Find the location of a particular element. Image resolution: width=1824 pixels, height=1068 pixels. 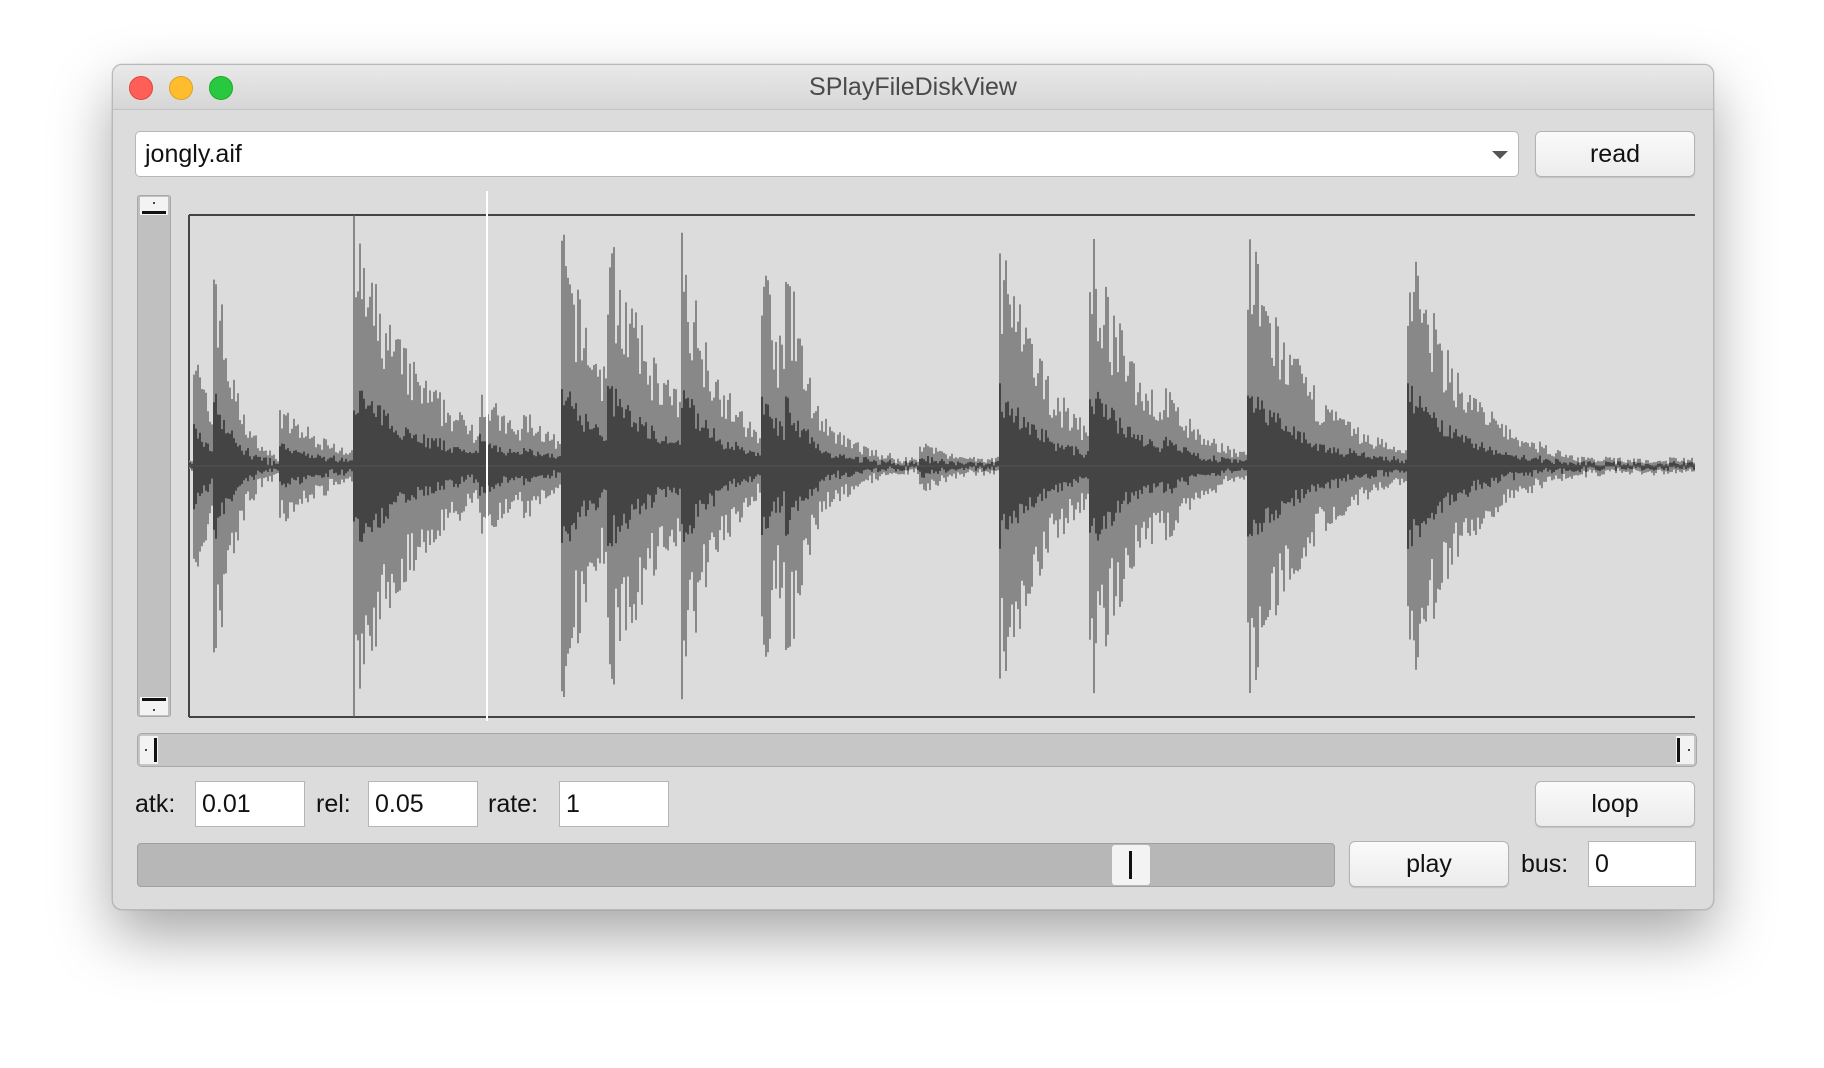

read-button: read is located at coordinates (1615, 154).